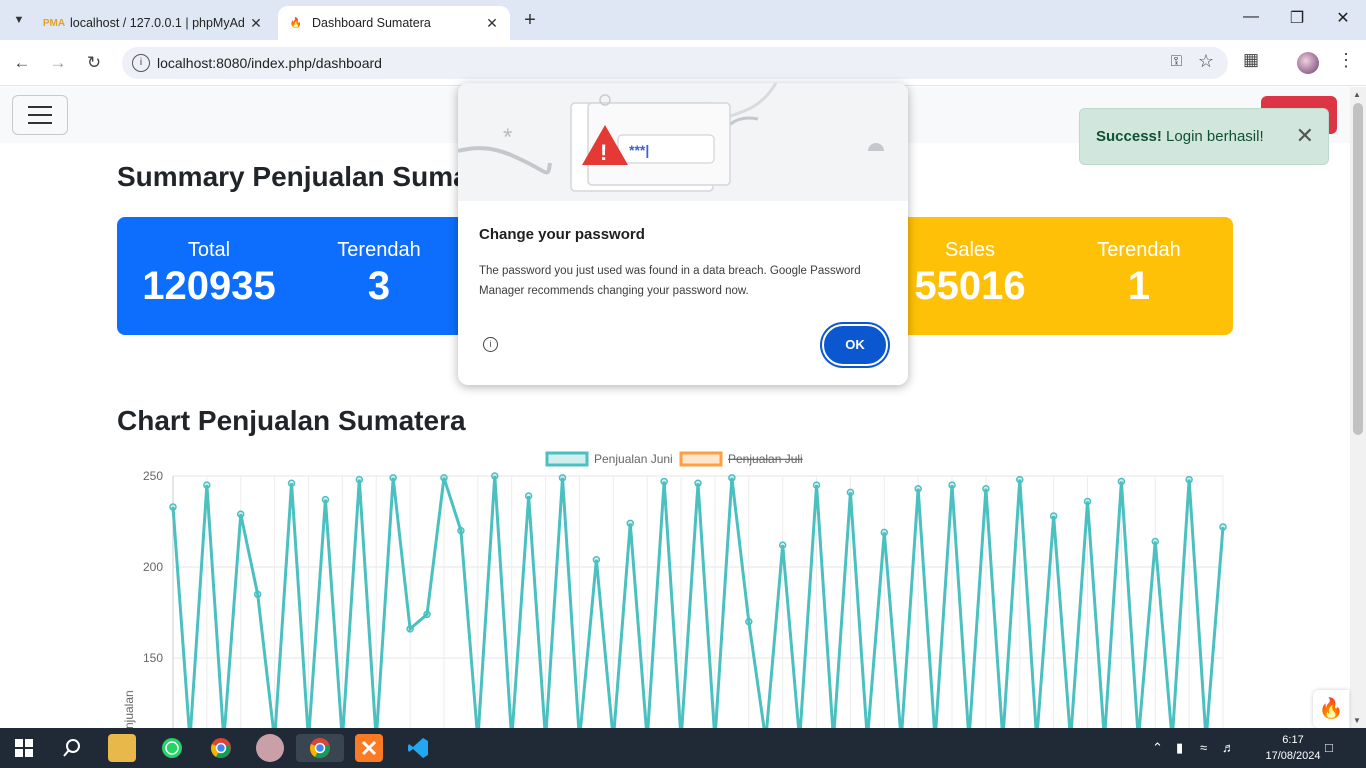  What do you see at coordinates (209, 286) in the screenshot?
I see `stat-value: 120935` at bounding box center [209, 286].